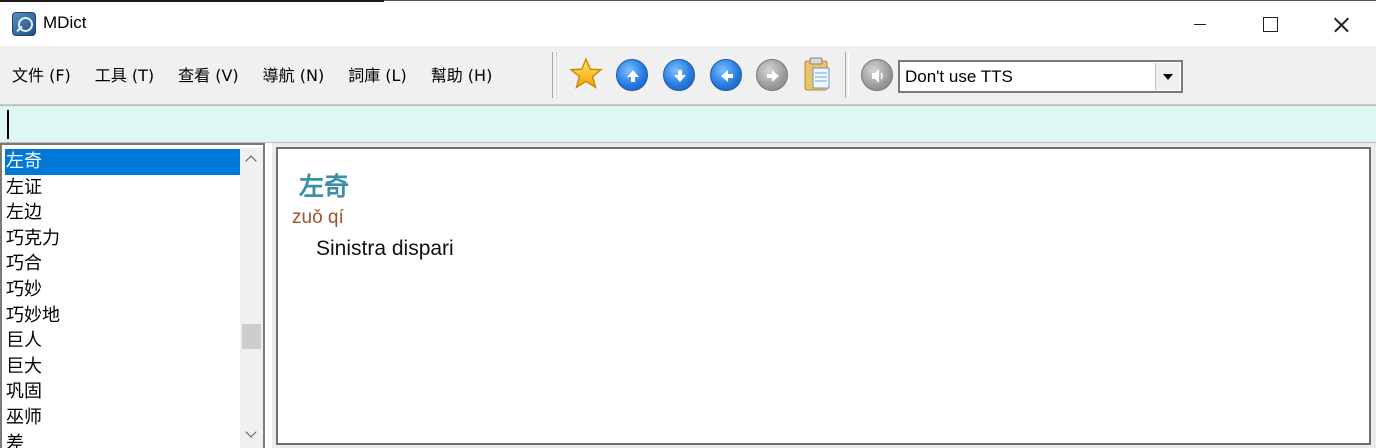 The width and height of the screenshot is (1376, 448). I want to click on word-list-item: 巧合, so click(122, 264).